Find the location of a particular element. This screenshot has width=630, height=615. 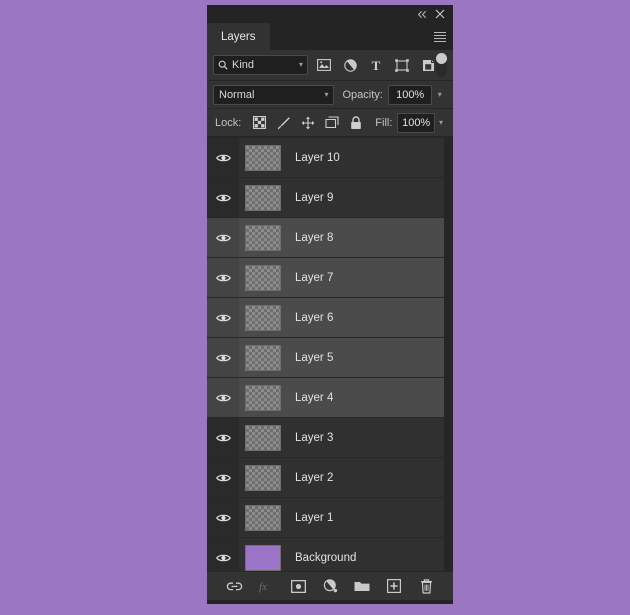

tab-layers-label: Layers is located at coordinates (238, 36).